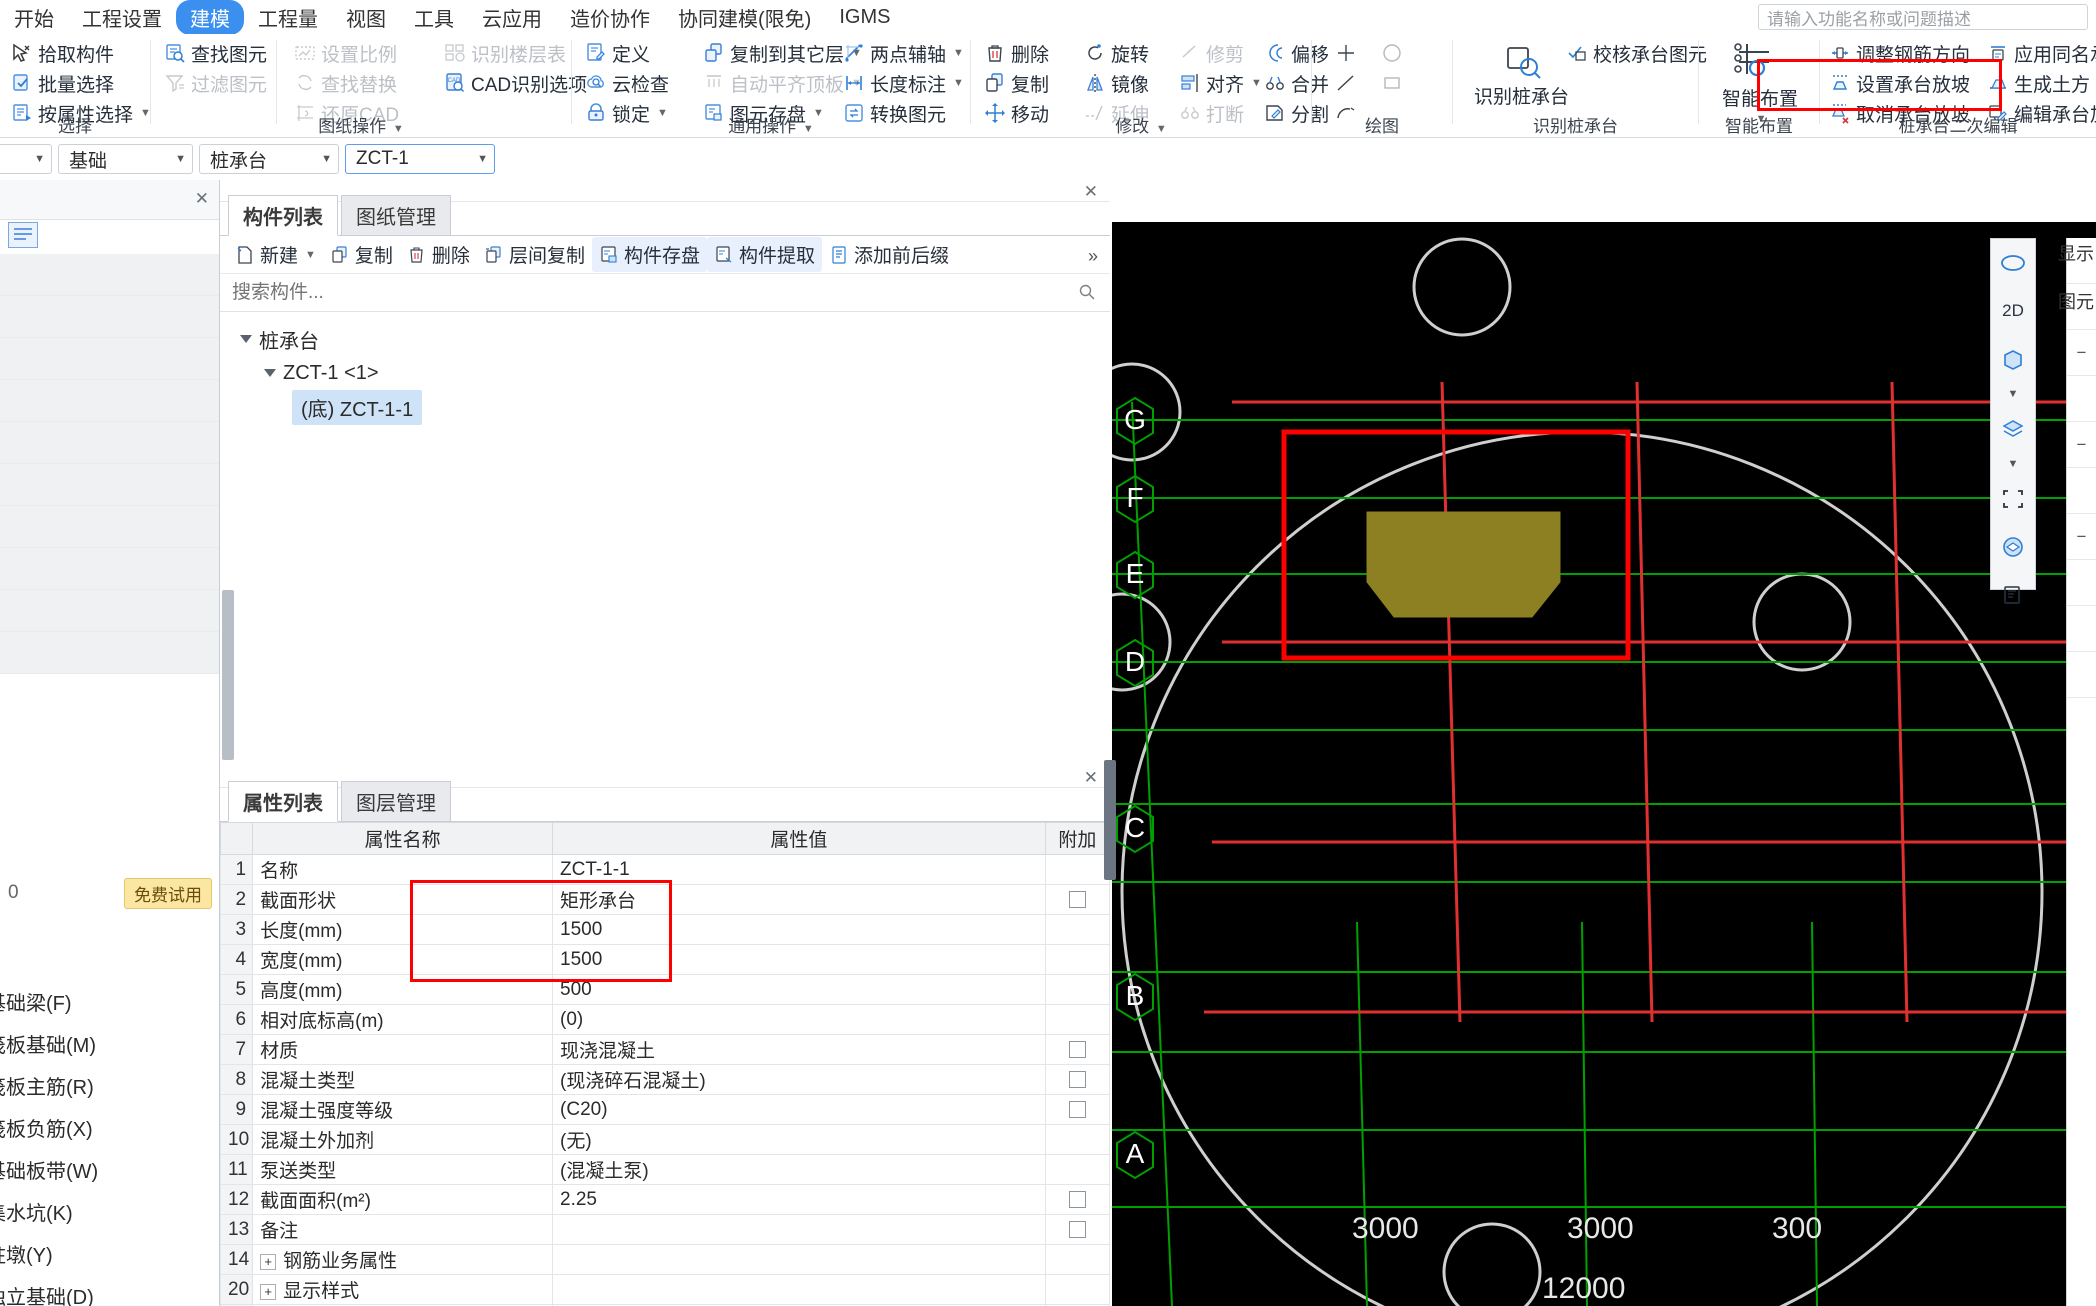  Describe the element at coordinates (799, 989) in the screenshot. I see `row-value: 500` at that location.